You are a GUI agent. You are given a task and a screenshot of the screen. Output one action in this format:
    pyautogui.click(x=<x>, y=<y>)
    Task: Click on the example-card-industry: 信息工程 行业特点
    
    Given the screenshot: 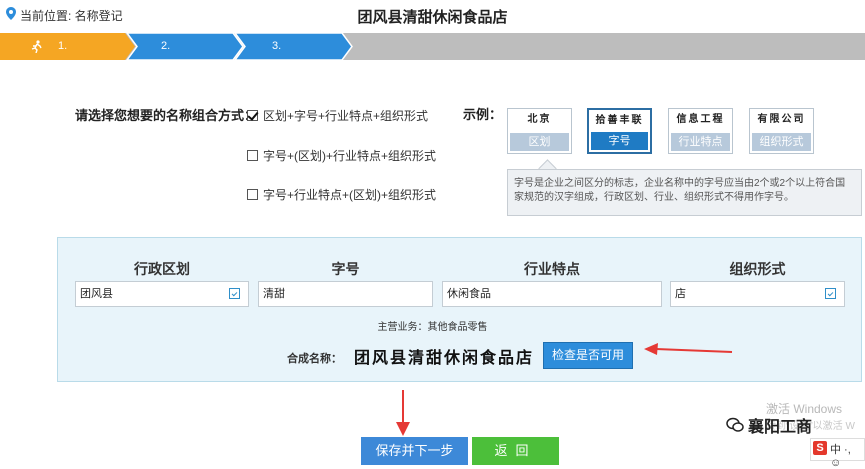 What is the action you would take?
    pyautogui.click(x=700, y=131)
    